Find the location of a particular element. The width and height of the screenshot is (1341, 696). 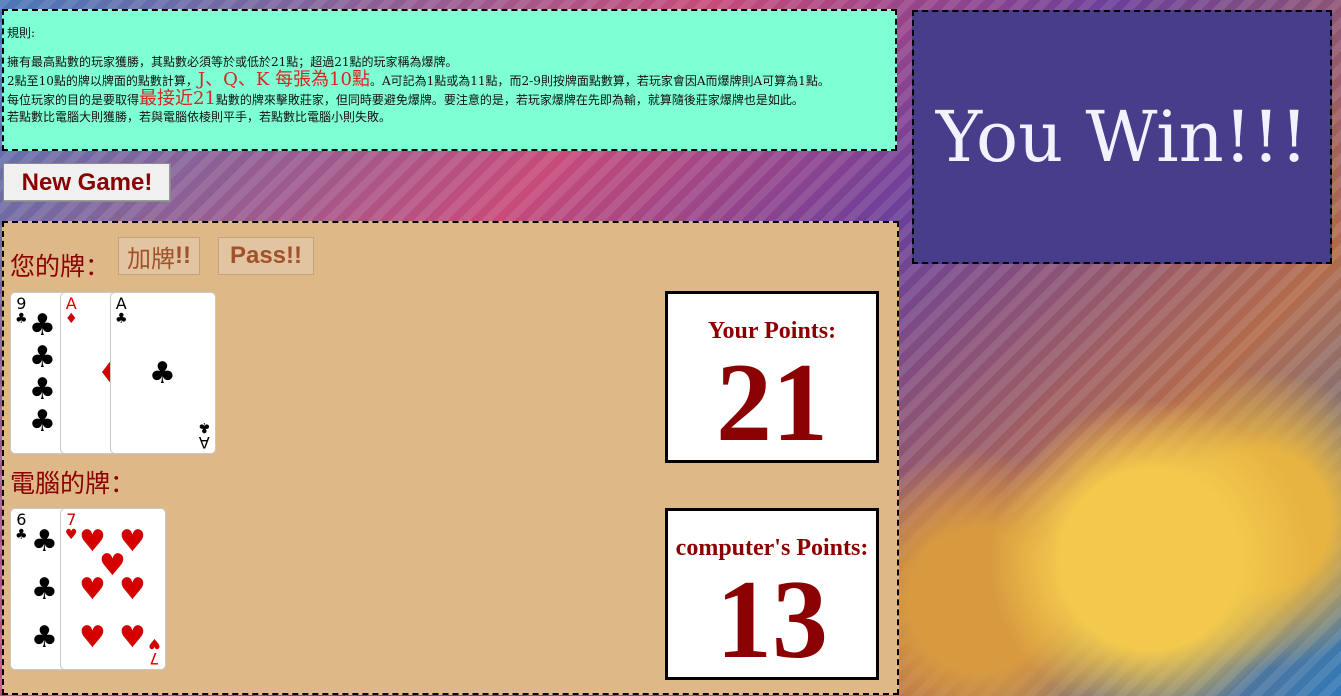

result-banner: You Win!!! is located at coordinates (1122, 137).